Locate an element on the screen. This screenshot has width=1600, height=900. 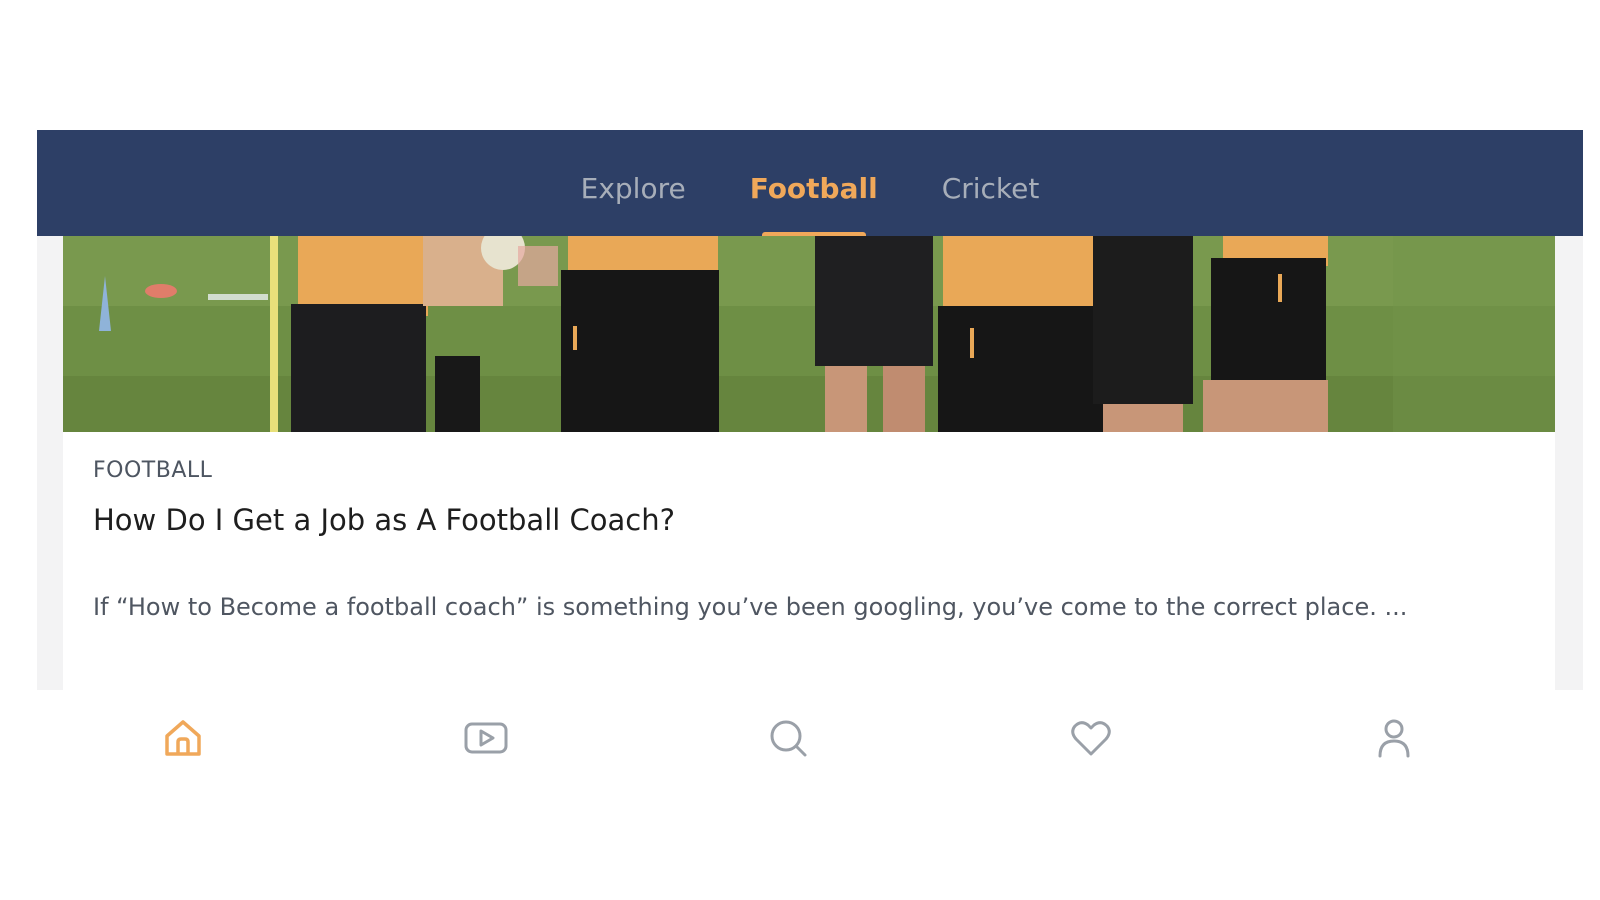
tab-explore: Explore is located at coordinates (633, 184).